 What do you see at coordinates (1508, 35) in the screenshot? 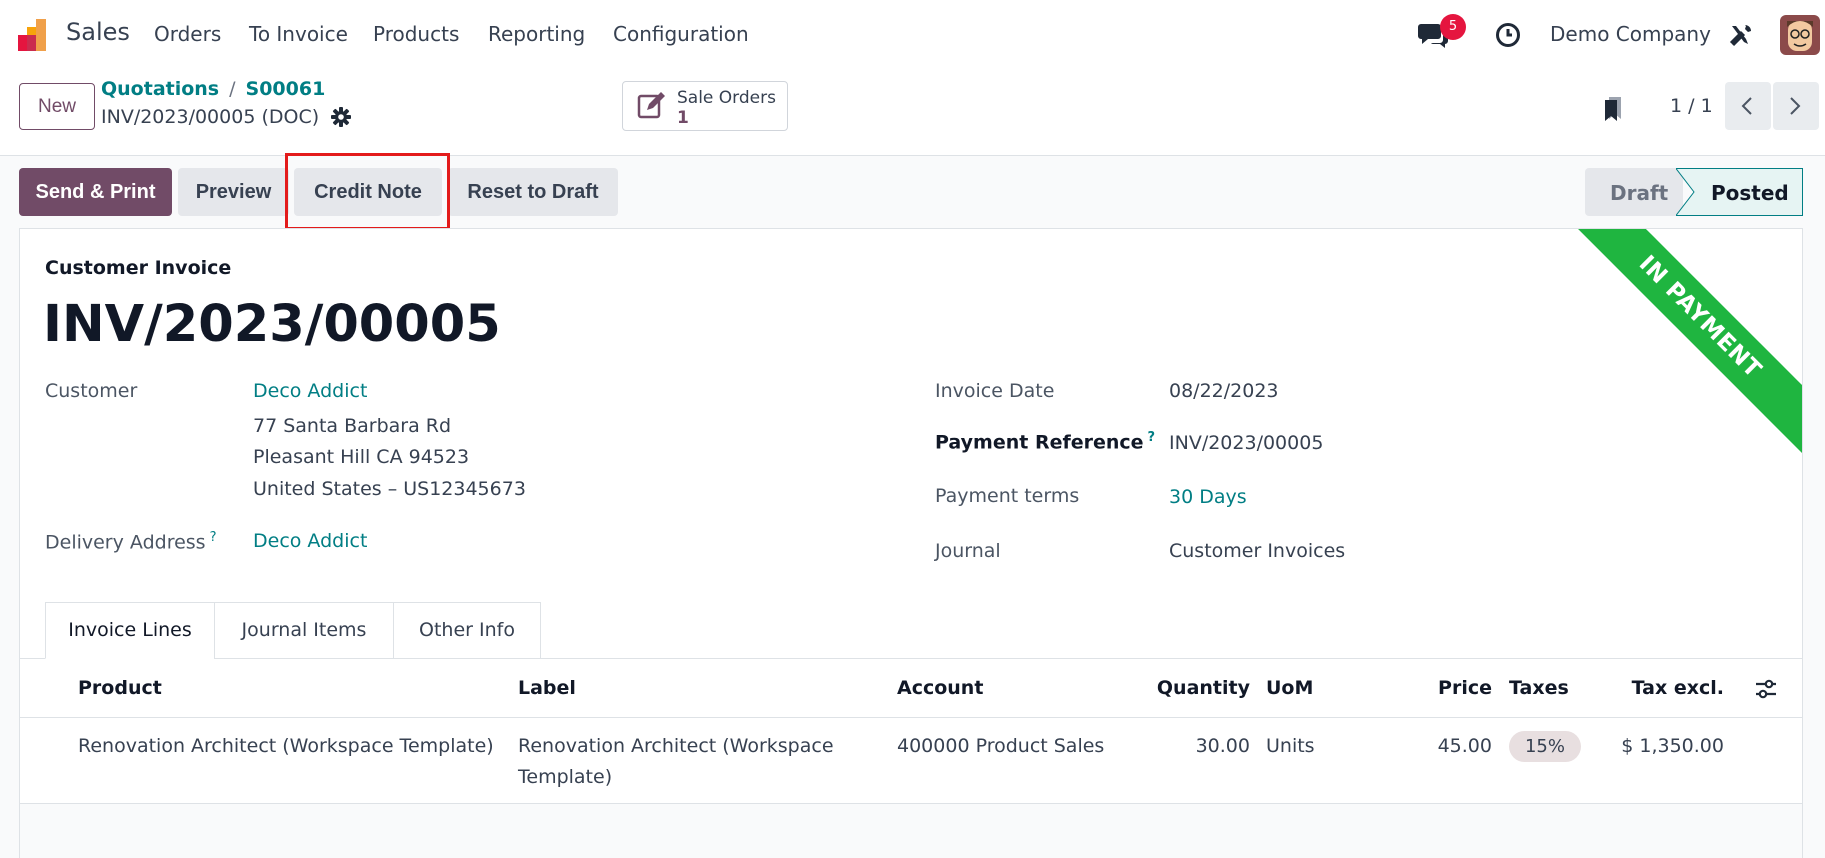
I see `activity-clock-icon` at bounding box center [1508, 35].